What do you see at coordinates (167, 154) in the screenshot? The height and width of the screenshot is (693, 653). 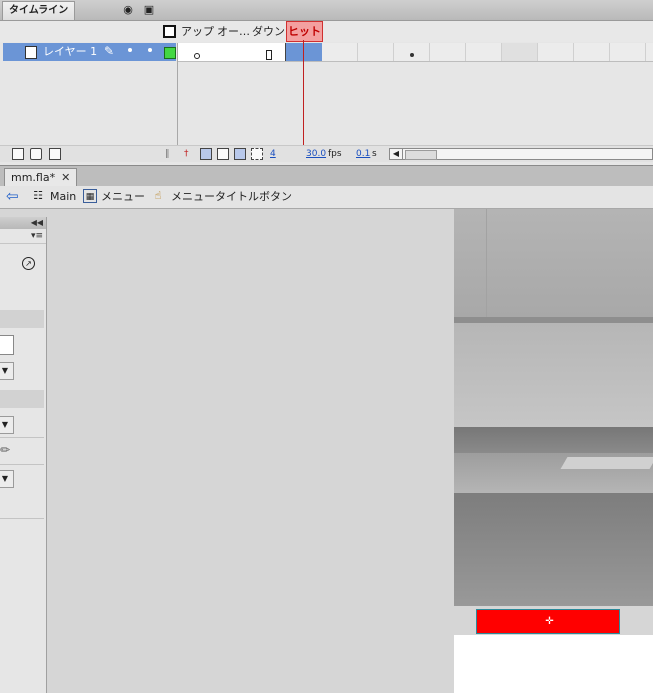 I see `panel-grip-icon: ‖` at bounding box center [167, 154].